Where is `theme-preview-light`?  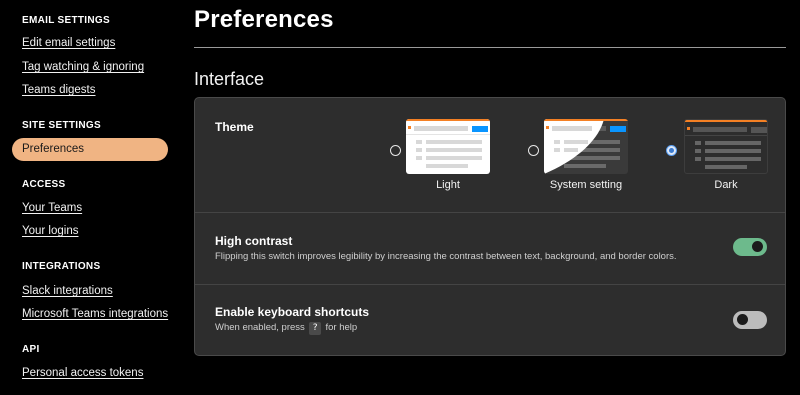 theme-preview-light is located at coordinates (448, 146).